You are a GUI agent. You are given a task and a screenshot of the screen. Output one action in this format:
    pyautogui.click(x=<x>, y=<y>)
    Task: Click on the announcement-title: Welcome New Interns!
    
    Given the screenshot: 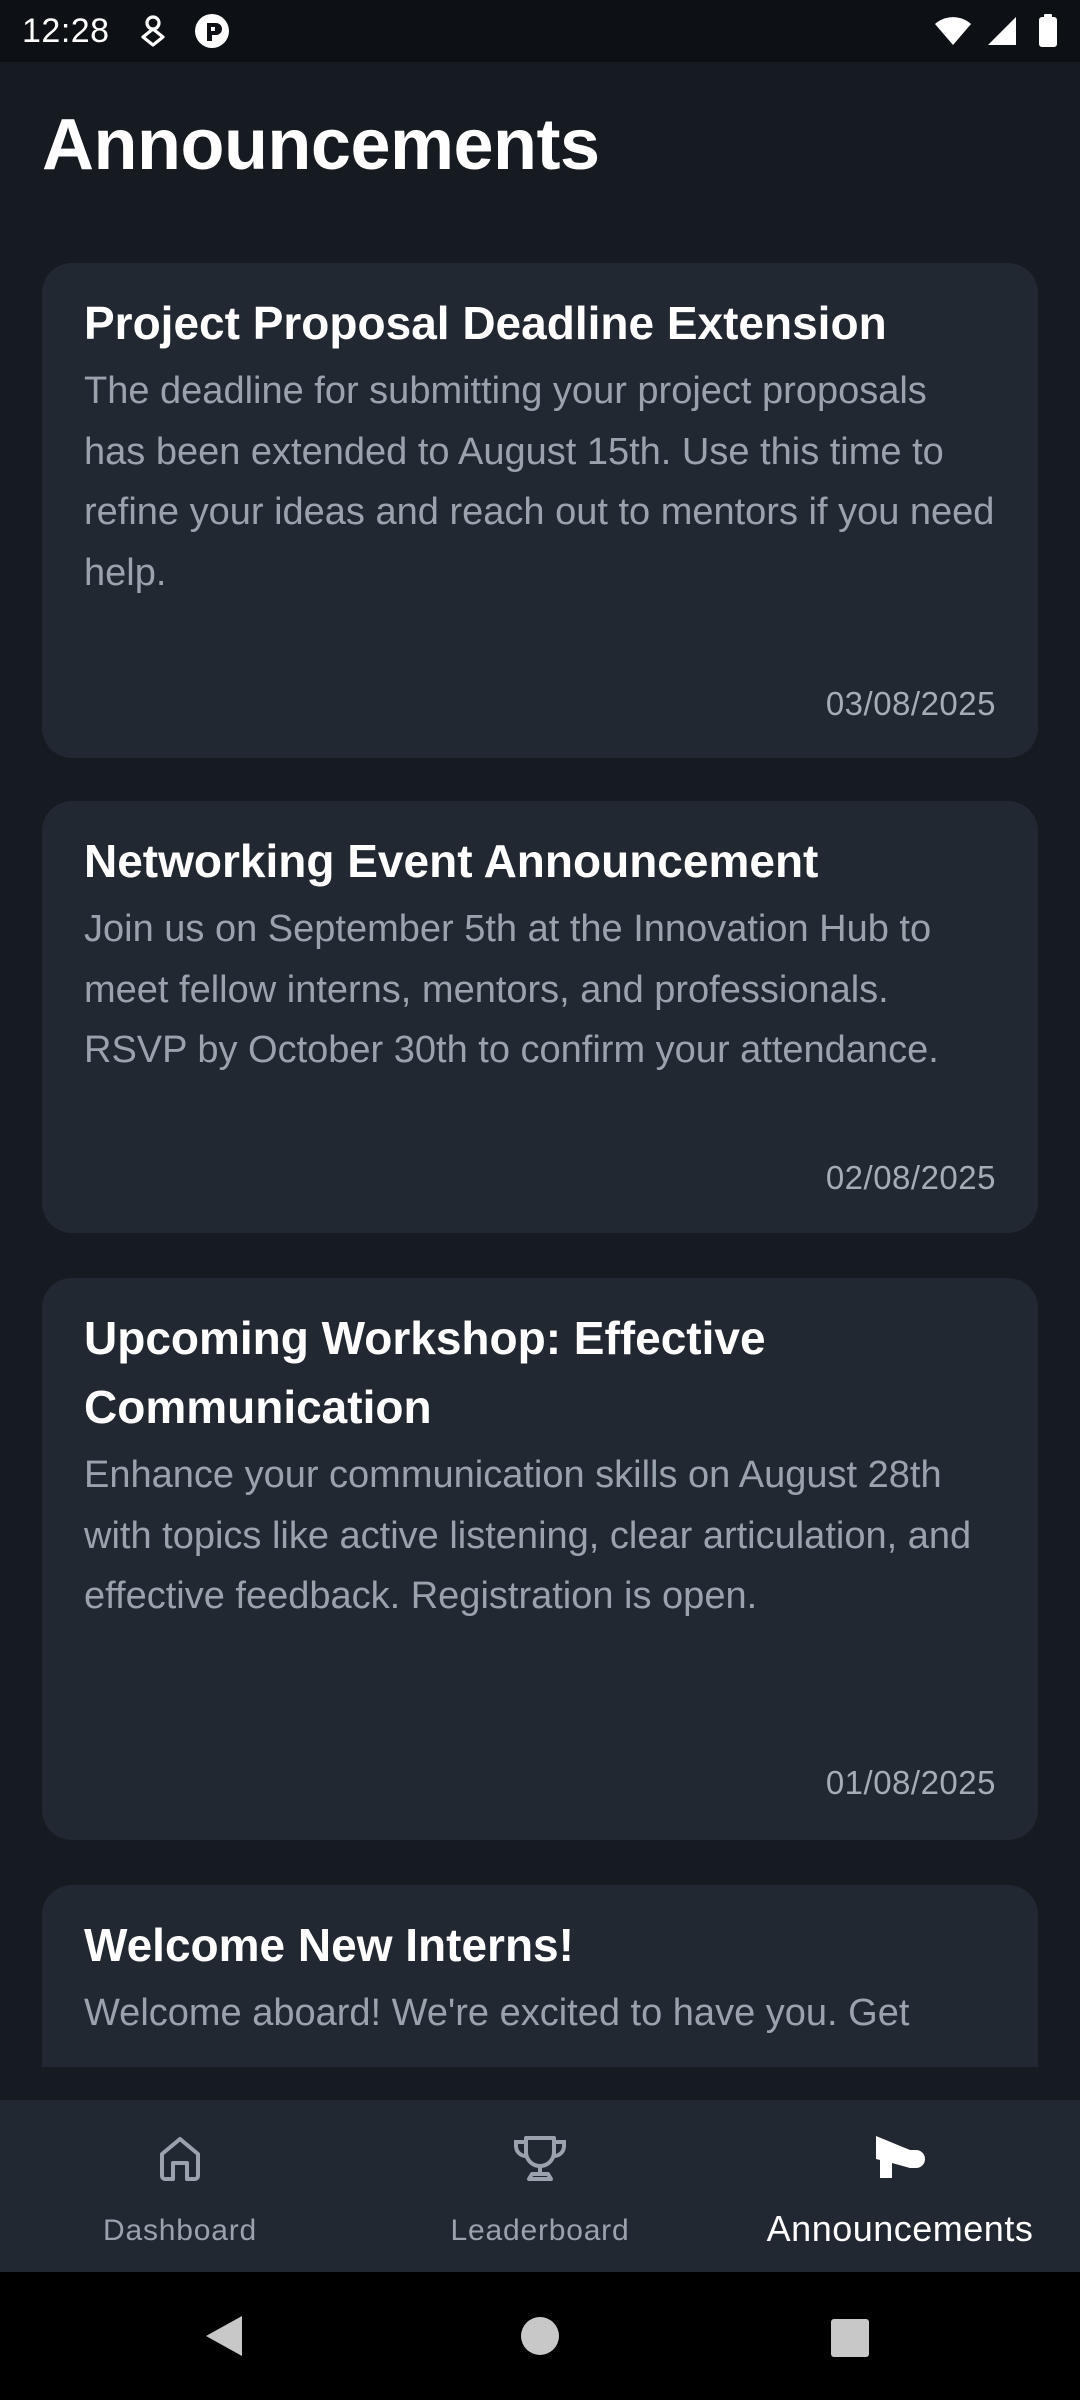 What is the action you would take?
    pyautogui.click(x=329, y=1945)
    